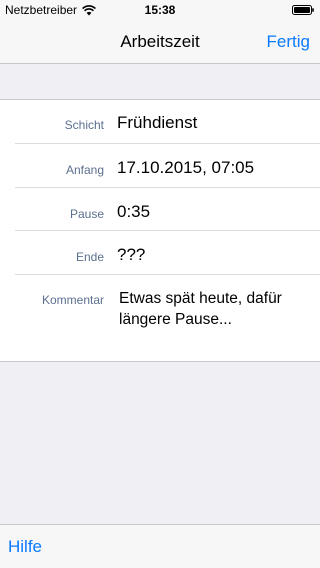 The height and width of the screenshot is (568, 320). Describe the element at coordinates (89, 257) in the screenshot. I see `end-label: Ende` at that location.